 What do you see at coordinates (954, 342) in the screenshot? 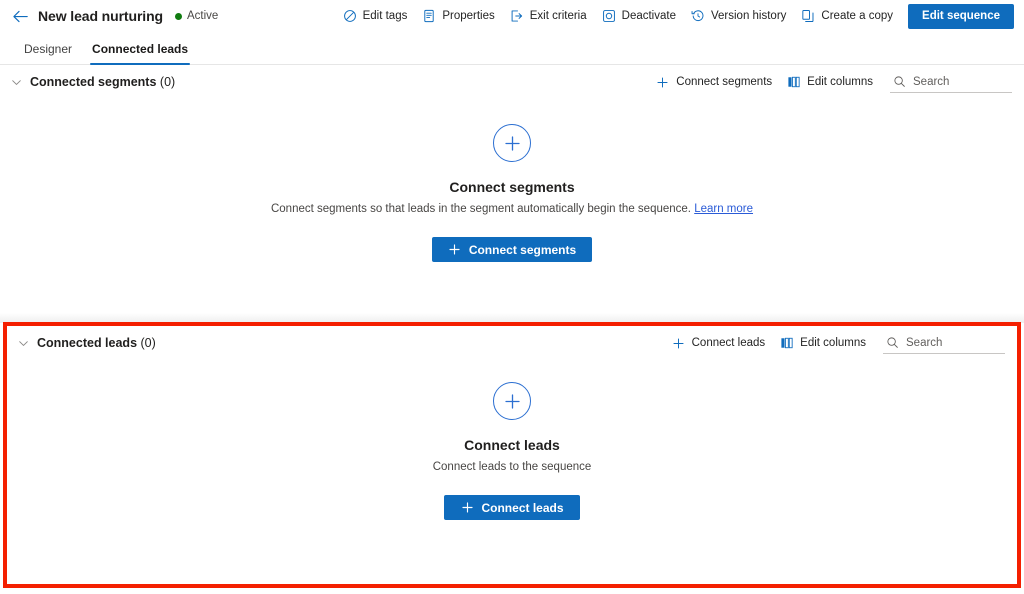
I see `leads-search-input` at bounding box center [954, 342].